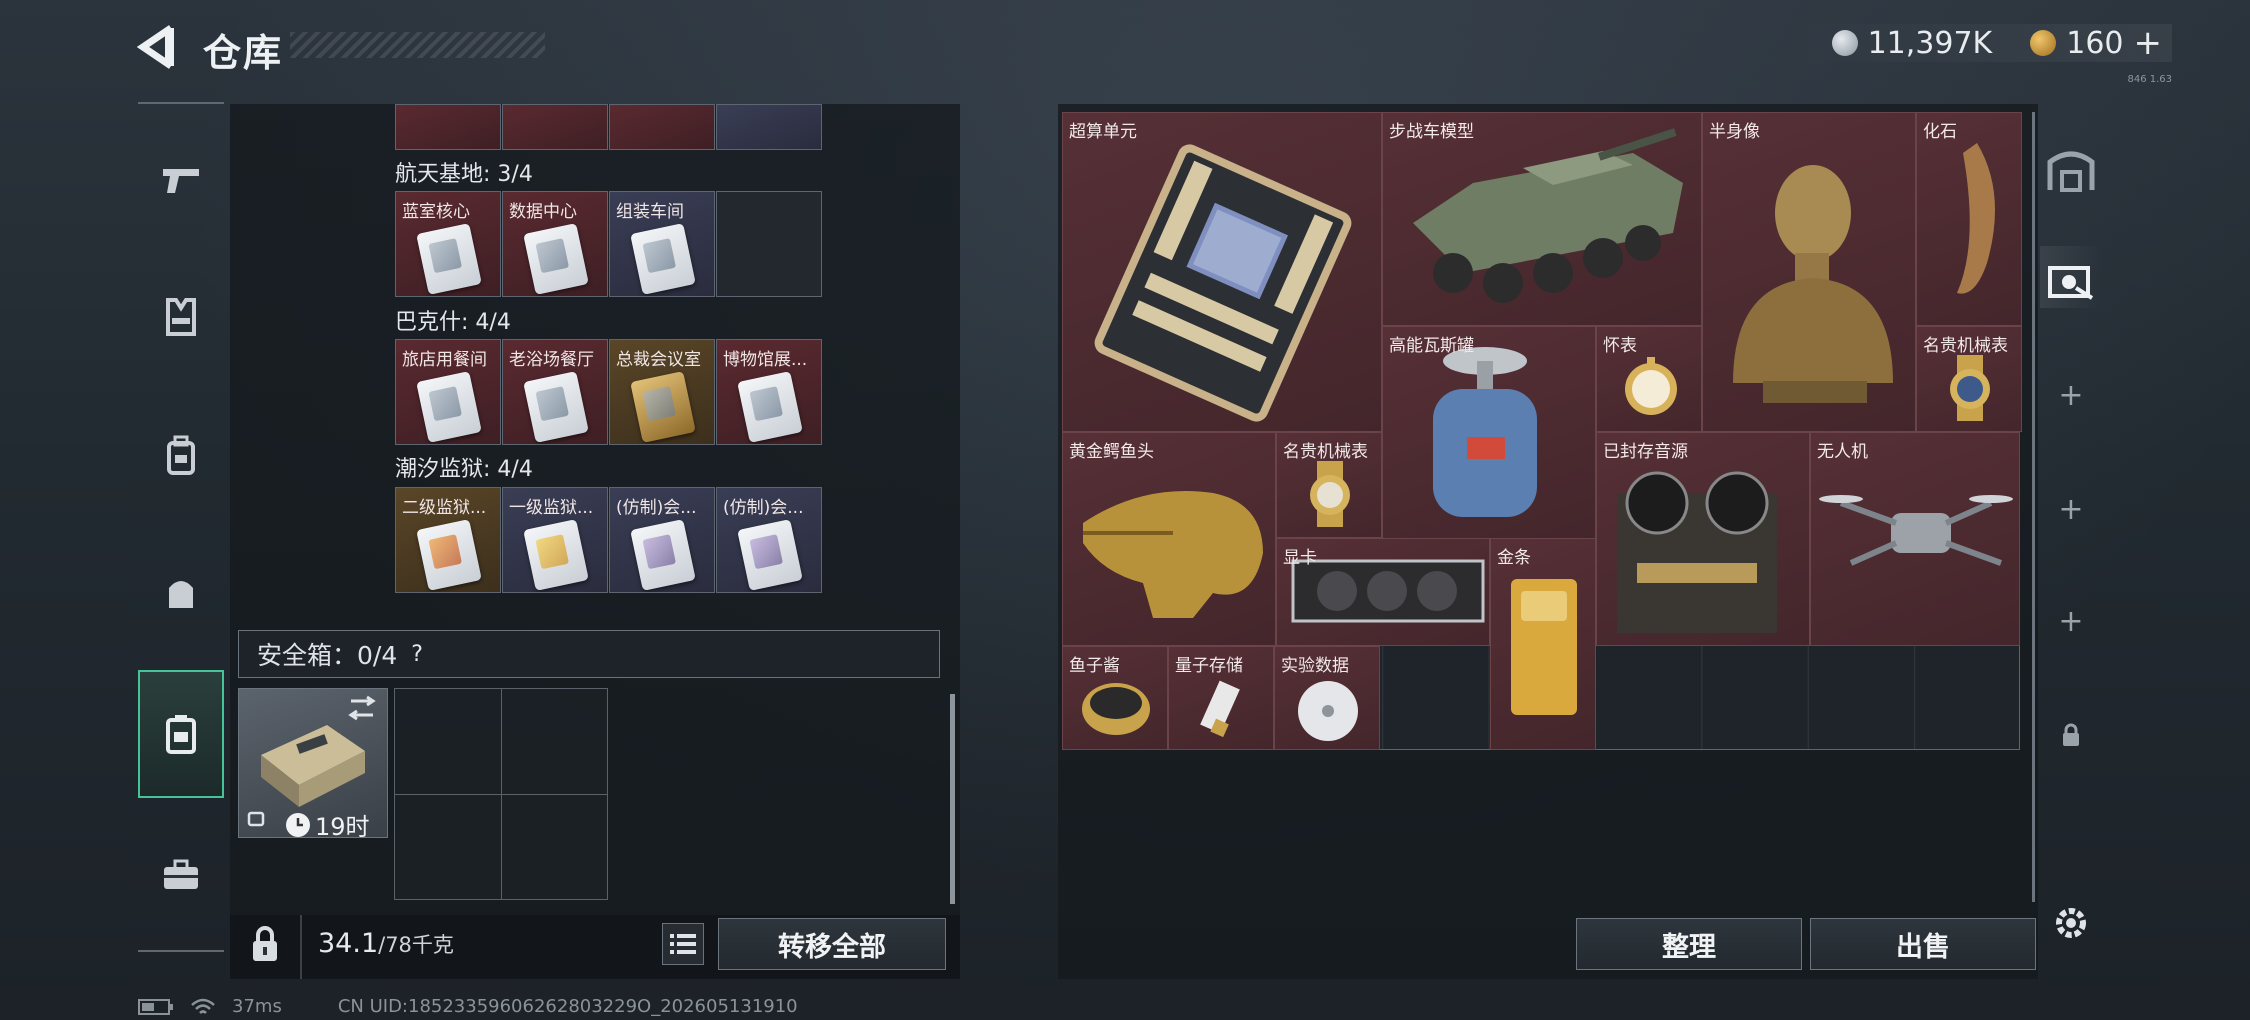  What do you see at coordinates (501, 794) in the screenshot?
I see `safe-box-empty-slots` at bounding box center [501, 794].